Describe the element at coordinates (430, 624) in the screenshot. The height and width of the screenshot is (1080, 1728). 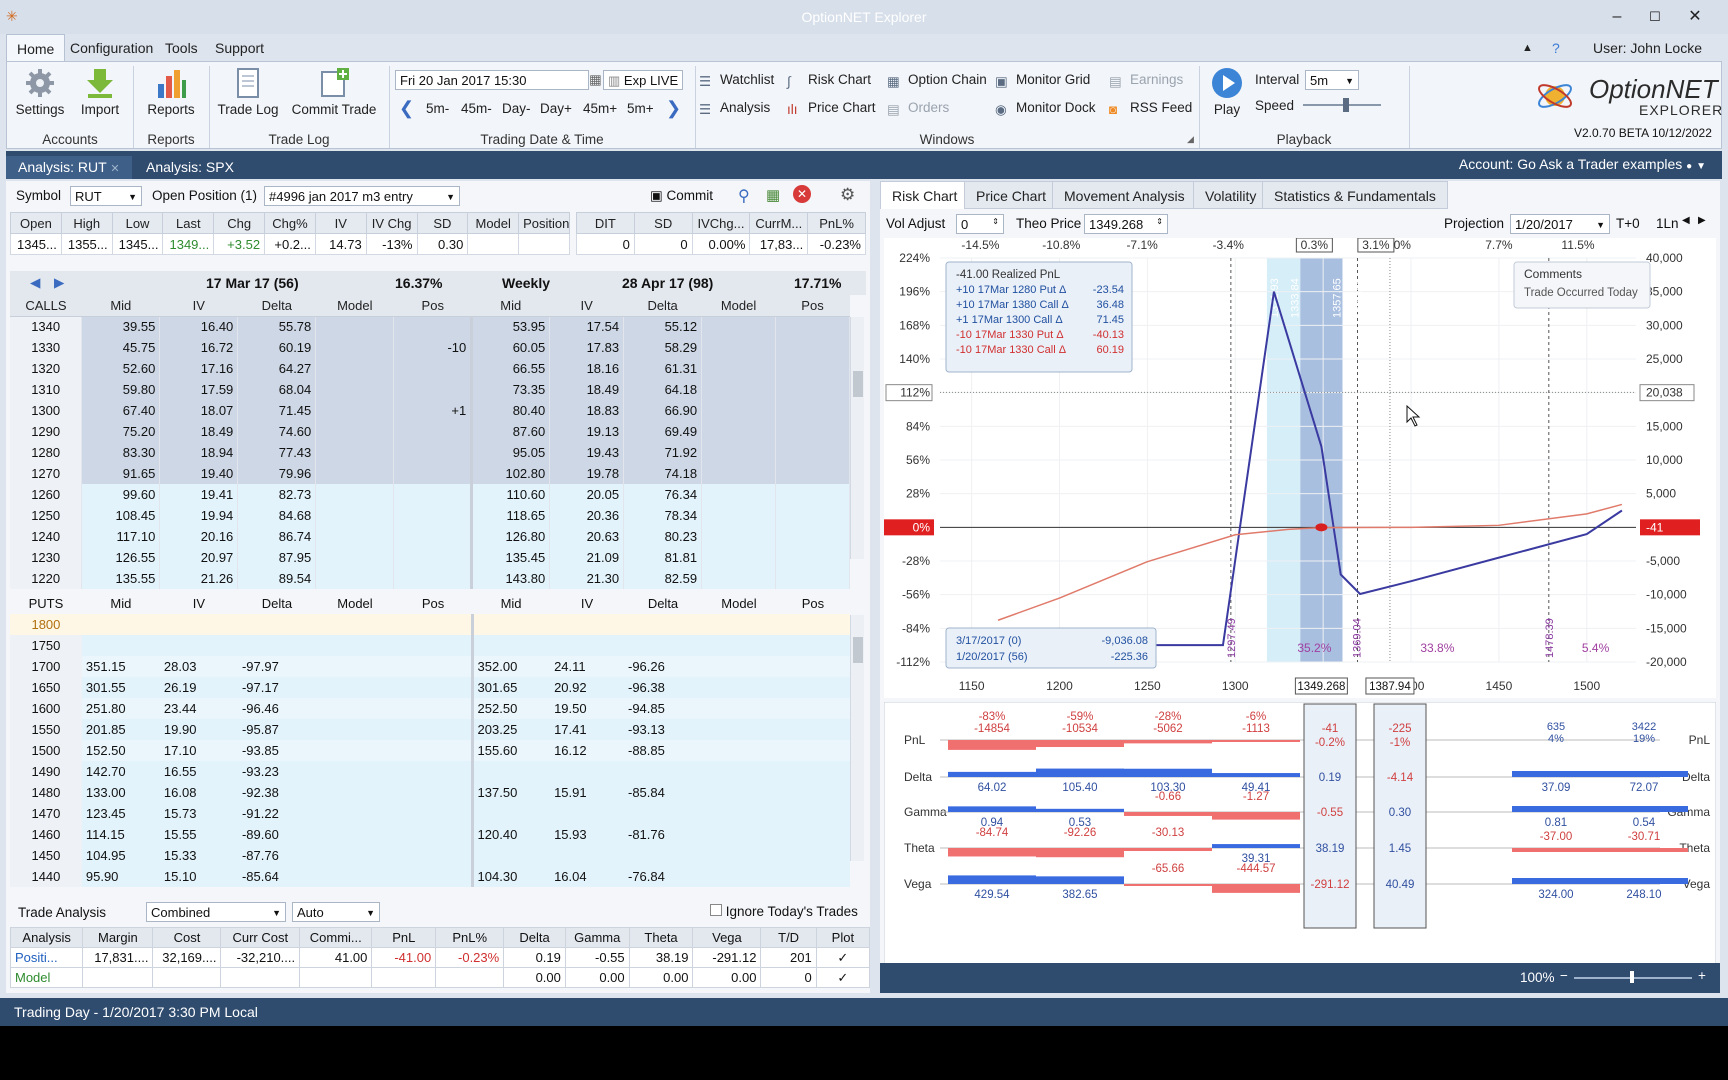
I see `table-row: 1800` at that location.